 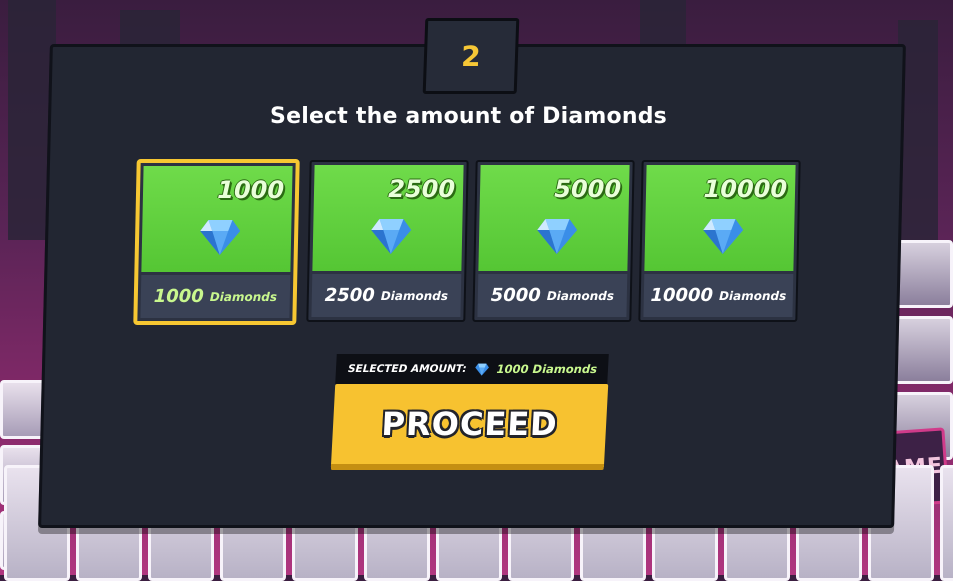 I want to click on step-badge: 2, so click(x=471, y=56).